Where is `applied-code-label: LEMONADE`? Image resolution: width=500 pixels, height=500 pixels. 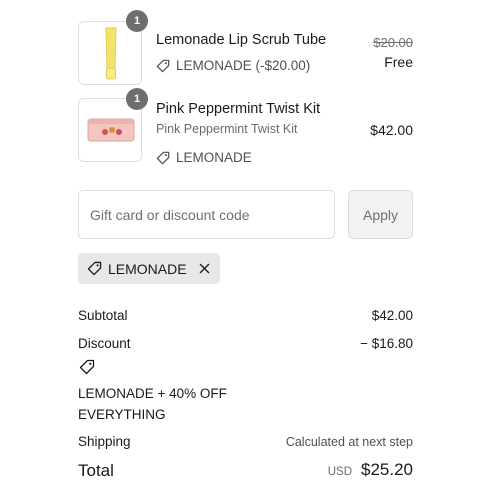 applied-code-label: LEMONADE is located at coordinates (147, 268).